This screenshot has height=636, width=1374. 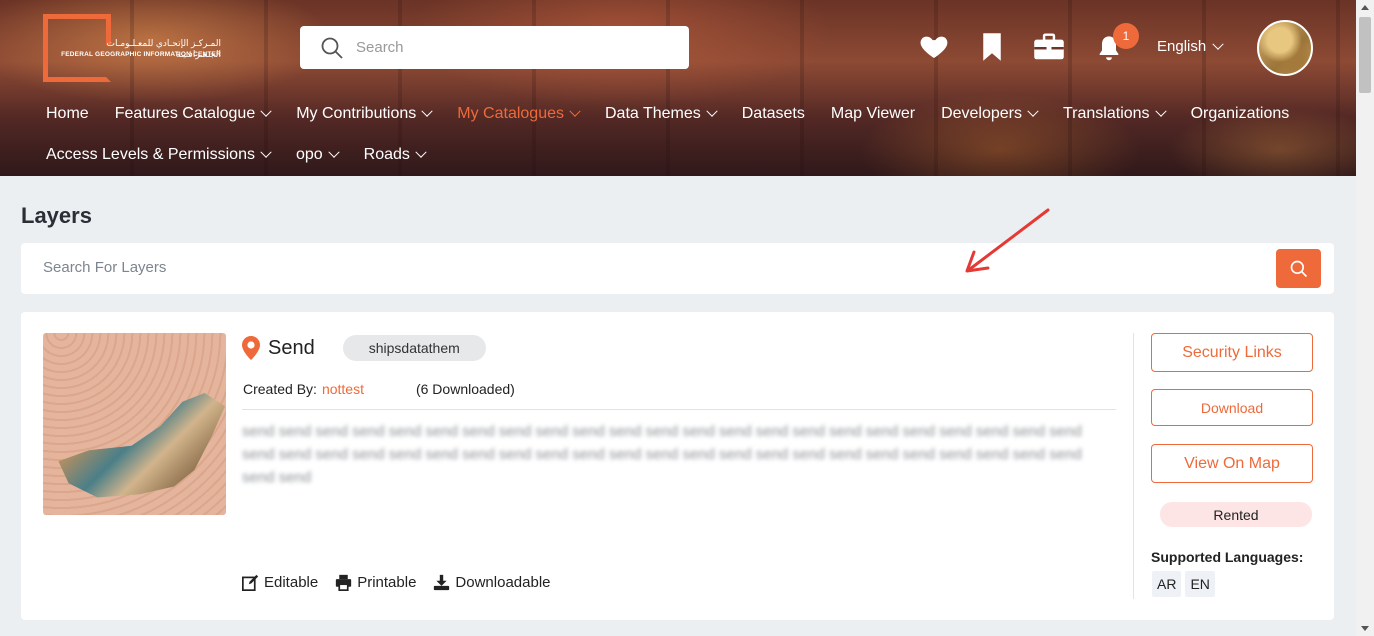 I want to click on nav-item-developers: Developers, so click(x=990, y=114).